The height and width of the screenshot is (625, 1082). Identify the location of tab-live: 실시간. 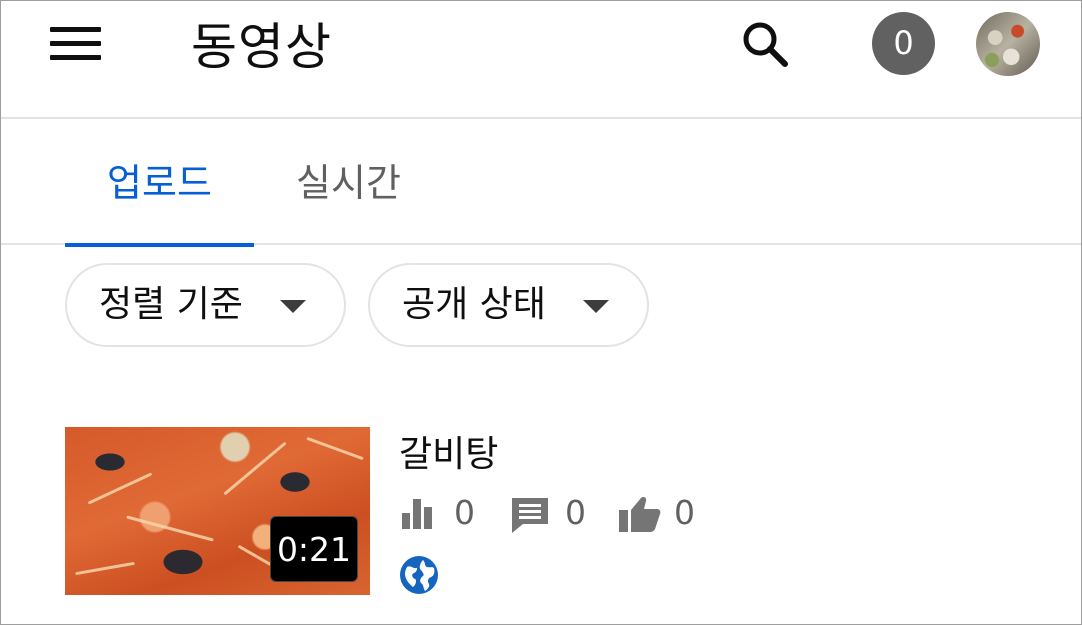
(348, 183).